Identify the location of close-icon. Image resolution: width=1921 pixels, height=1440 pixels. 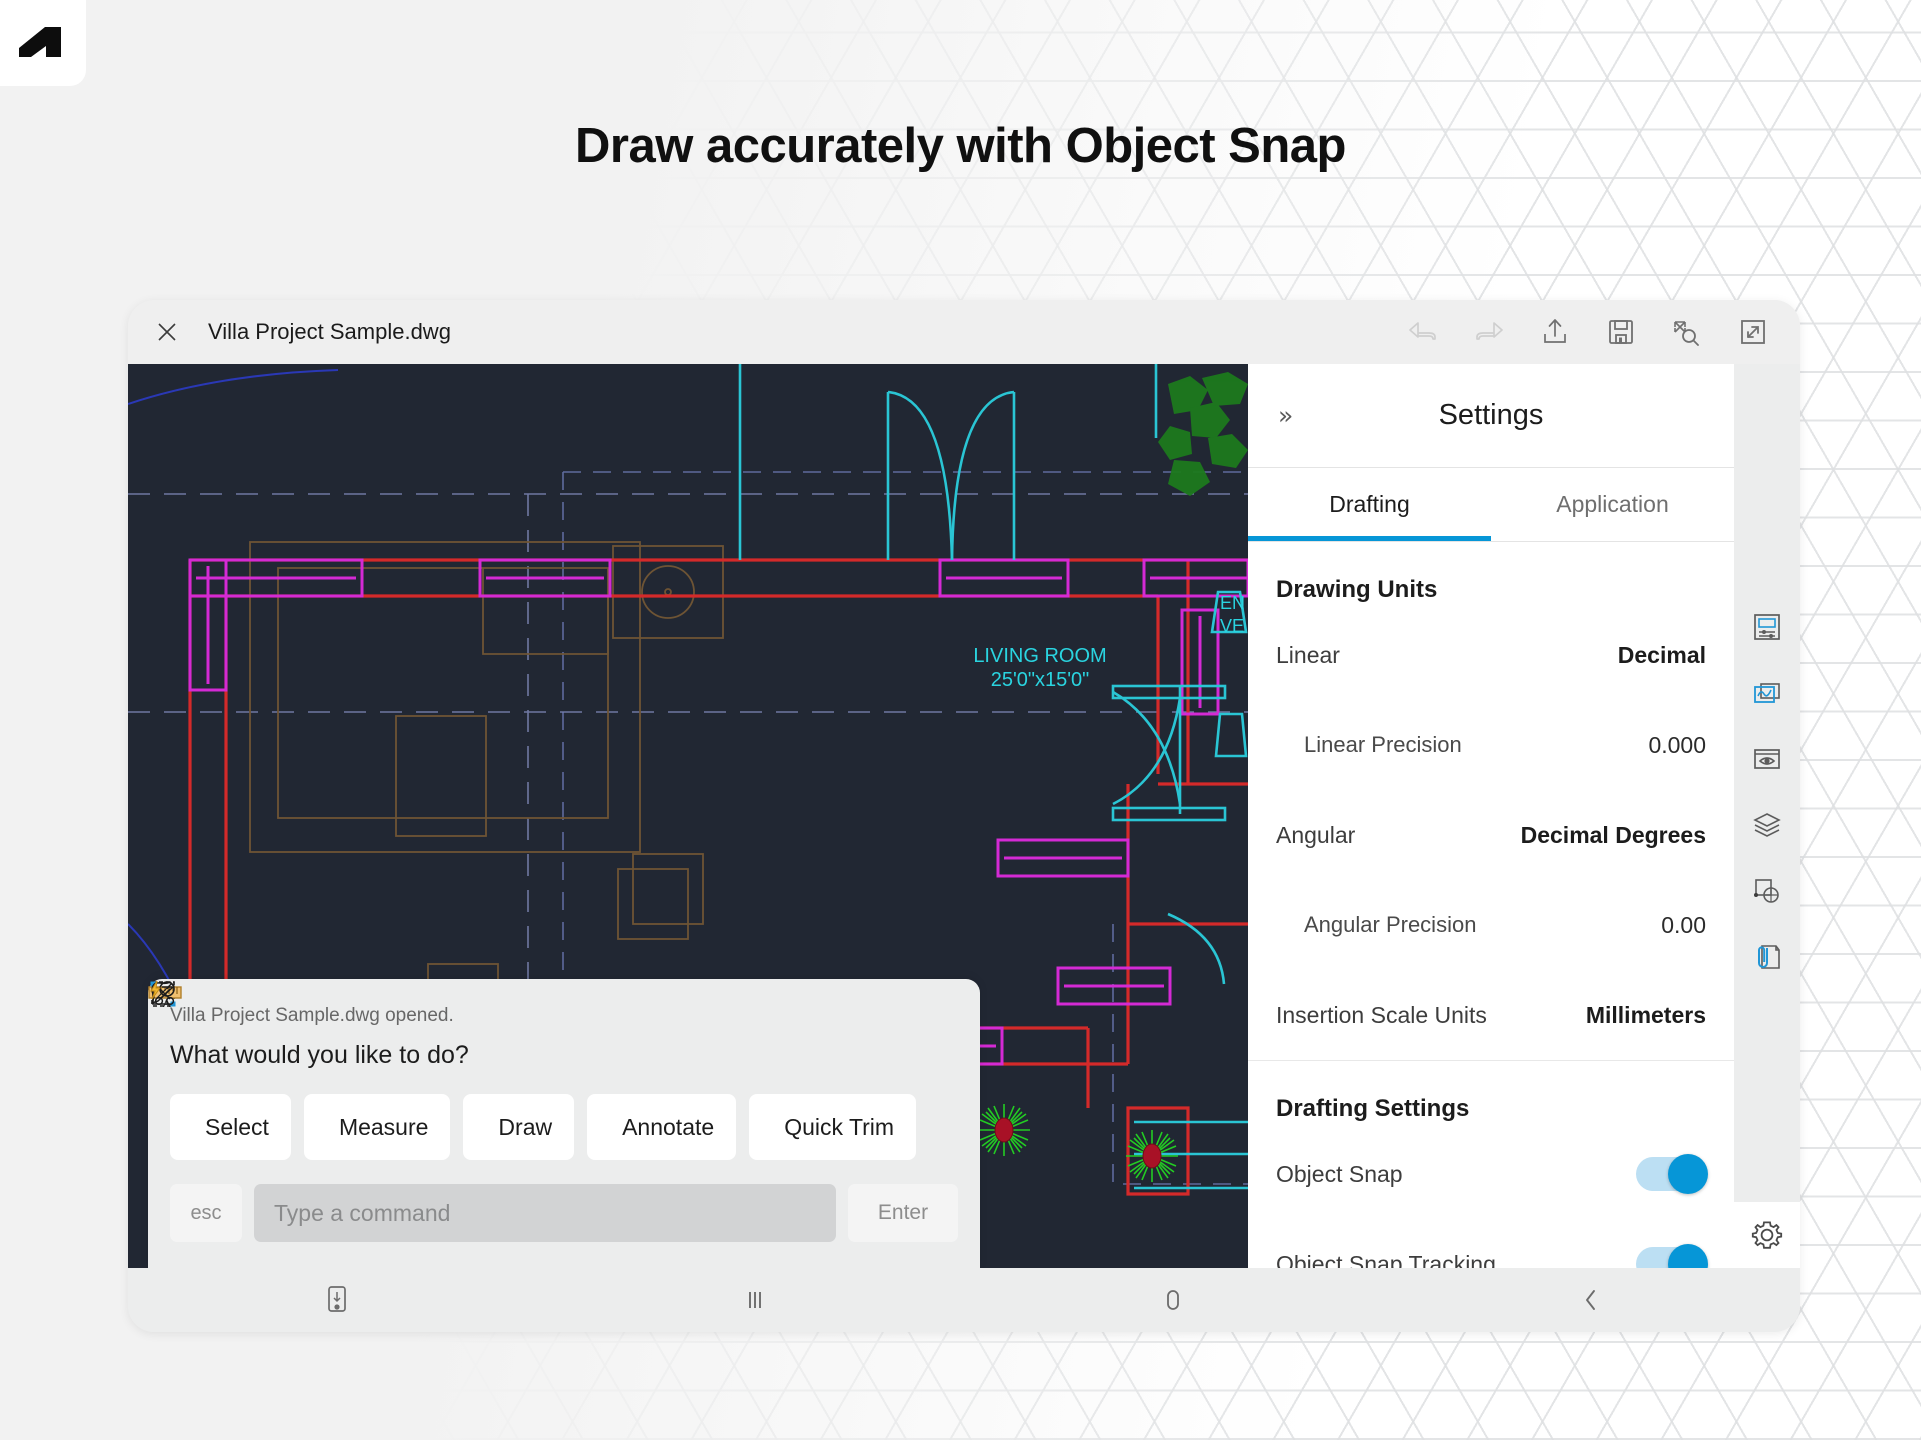
(167, 332).